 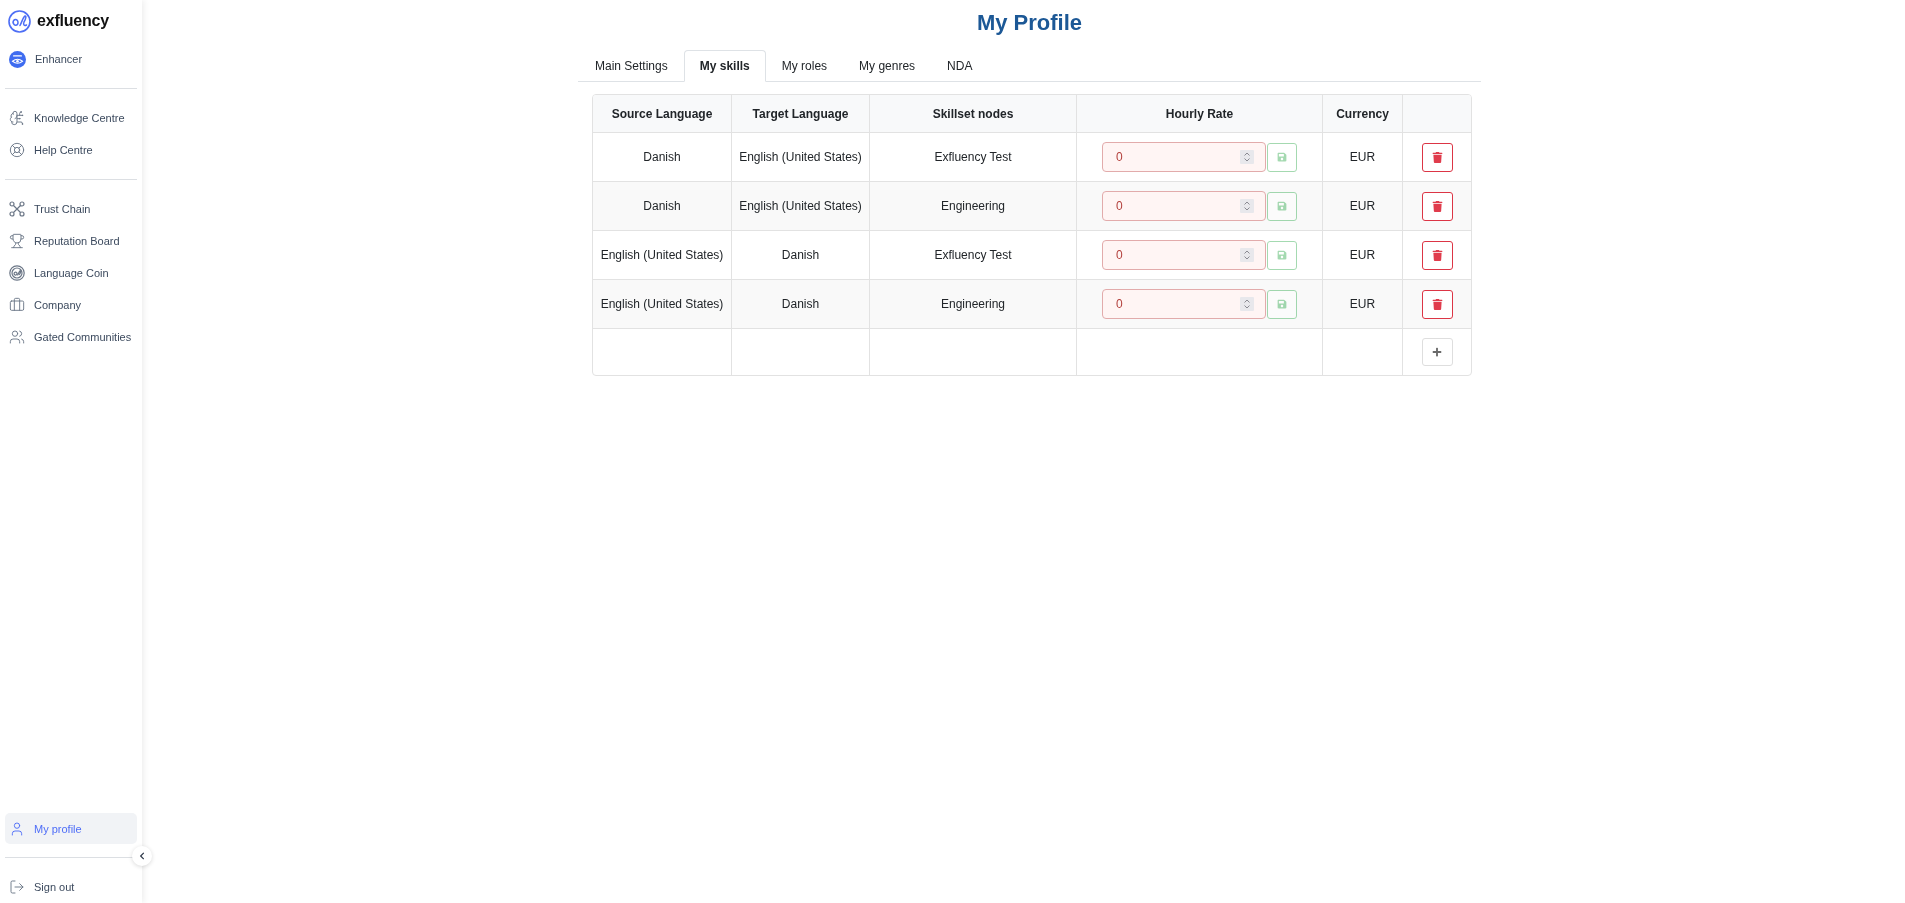 What do you see at coordinates (631, 66) in the screenshot?
I see `tab: Main Settings` at bounding box center [631, 66].